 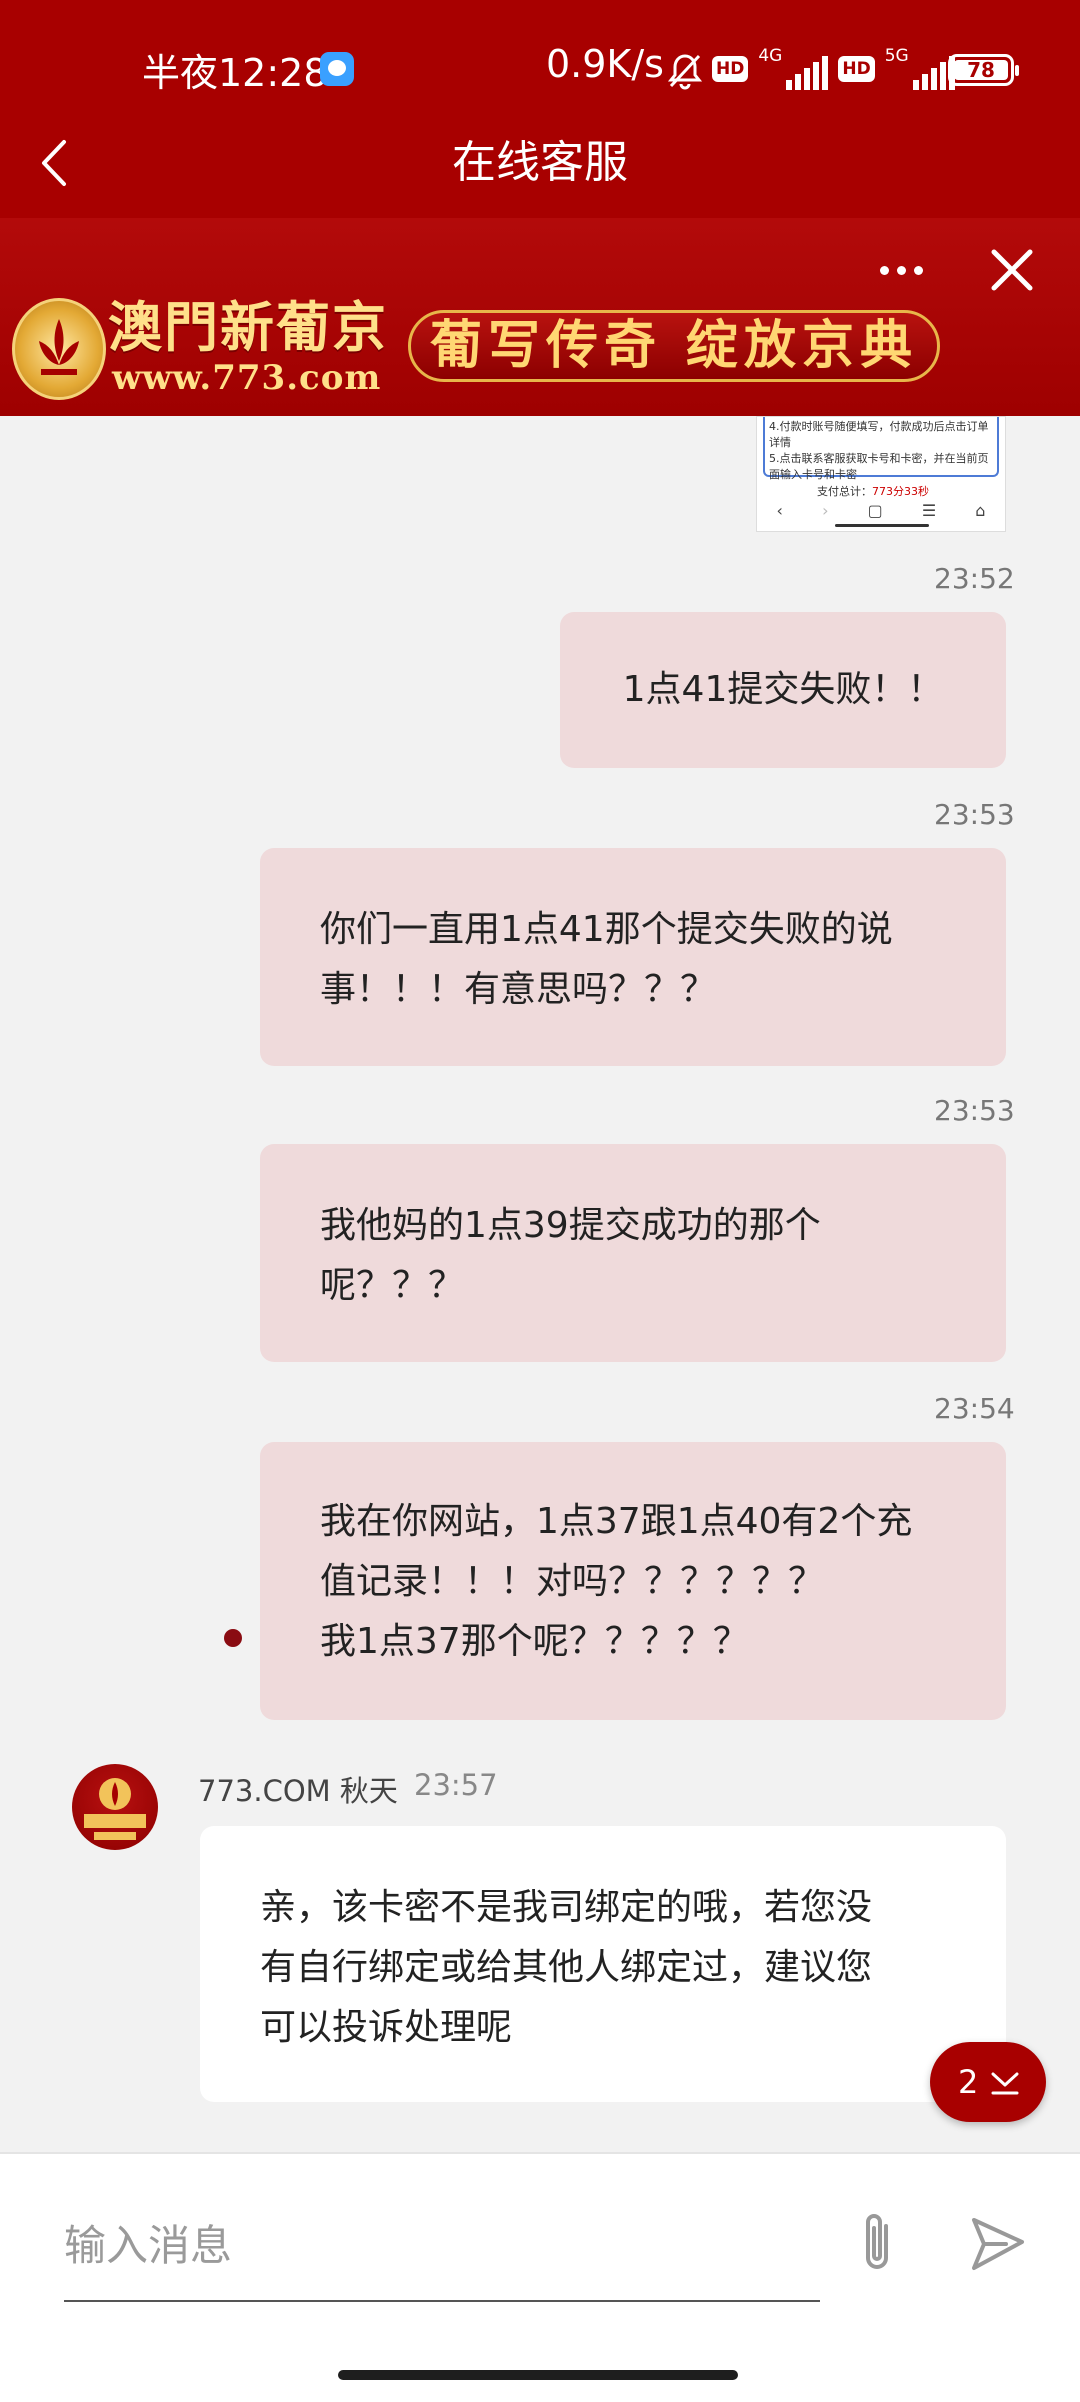 What do you see at coordinates (456, 1785) in the screenshot?
I see `message-timestamp: 23:57` at bounding box center [456, 1785].